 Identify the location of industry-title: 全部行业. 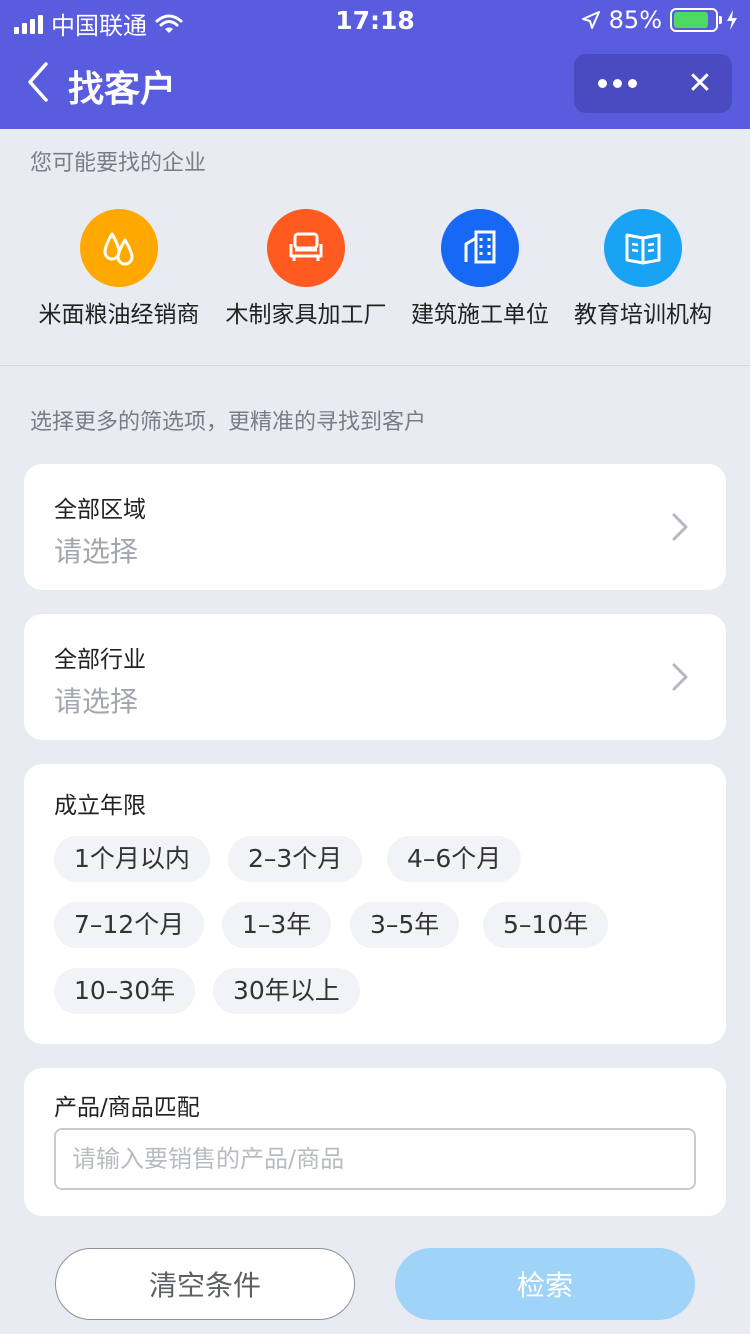
(100, 660).